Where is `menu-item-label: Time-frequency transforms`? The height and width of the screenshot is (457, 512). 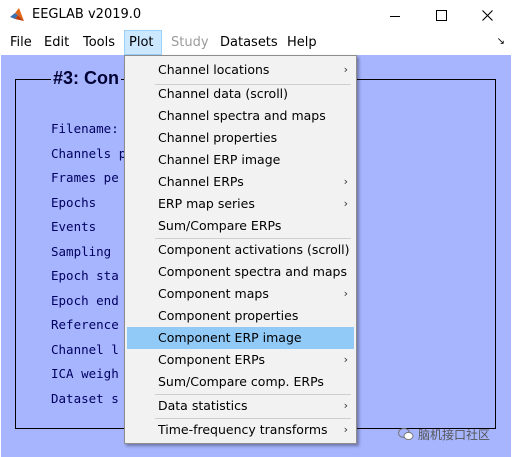 menu-item-label: Time-frequency transforms is located at coordinates (243, 429).